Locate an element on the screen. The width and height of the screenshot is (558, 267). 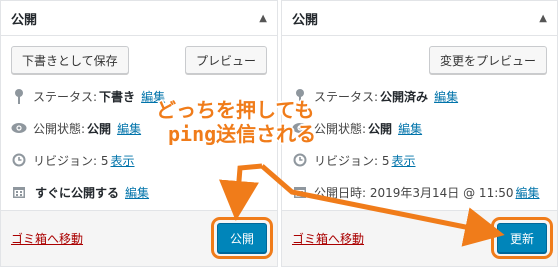
status-label: ステータス: is located at coordinates (65, 96).